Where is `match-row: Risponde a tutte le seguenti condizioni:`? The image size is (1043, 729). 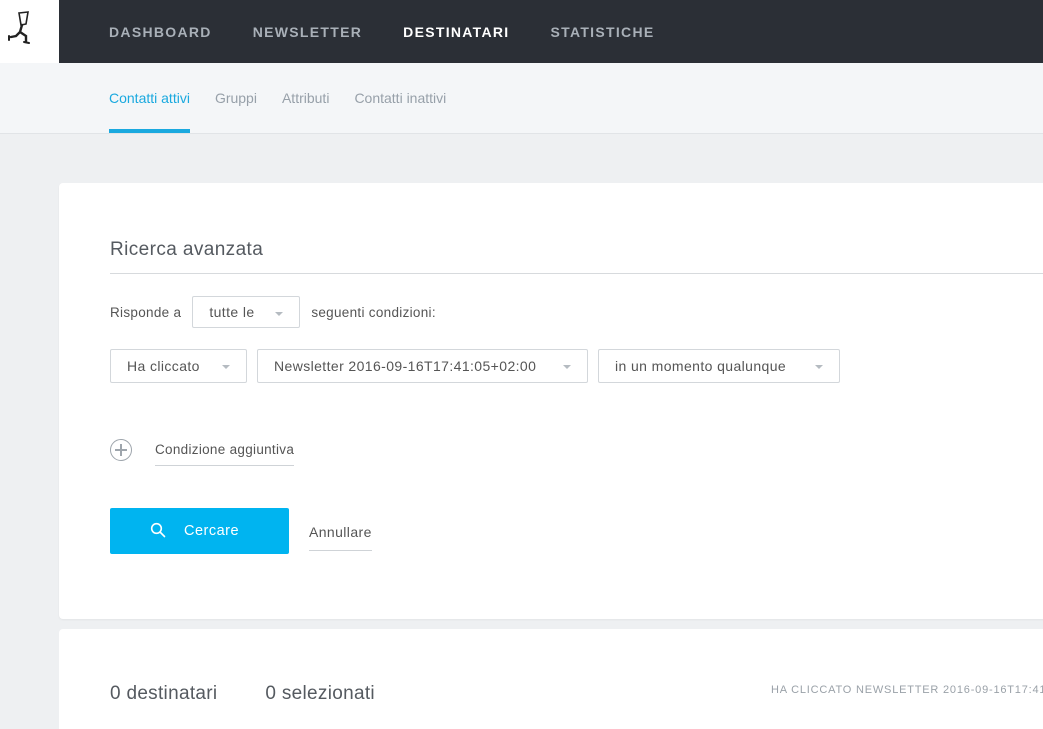 match-row: Risponde a tutte le seguenti condizioni: is located at coordinates (273, 312).